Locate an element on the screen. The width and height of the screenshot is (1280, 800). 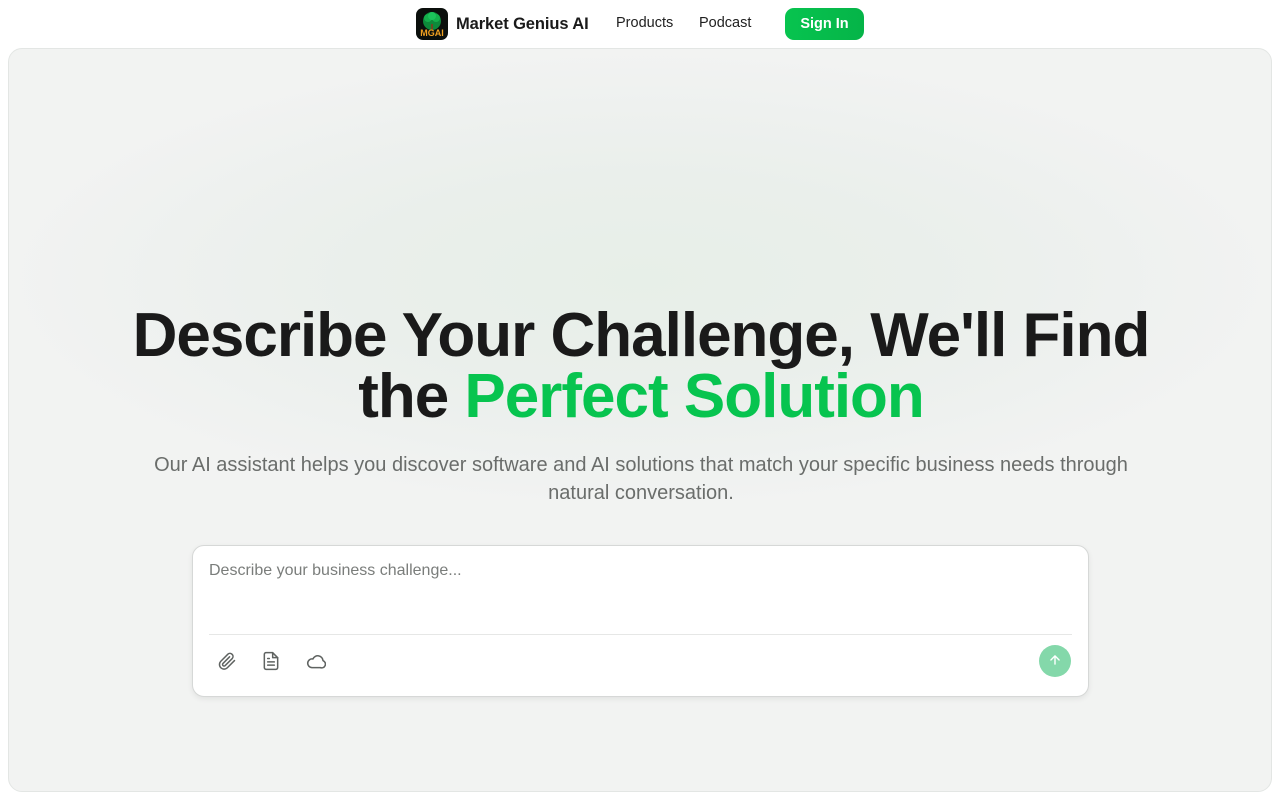
headline-line-2-prefix: the is located at coordinates (411, 396).